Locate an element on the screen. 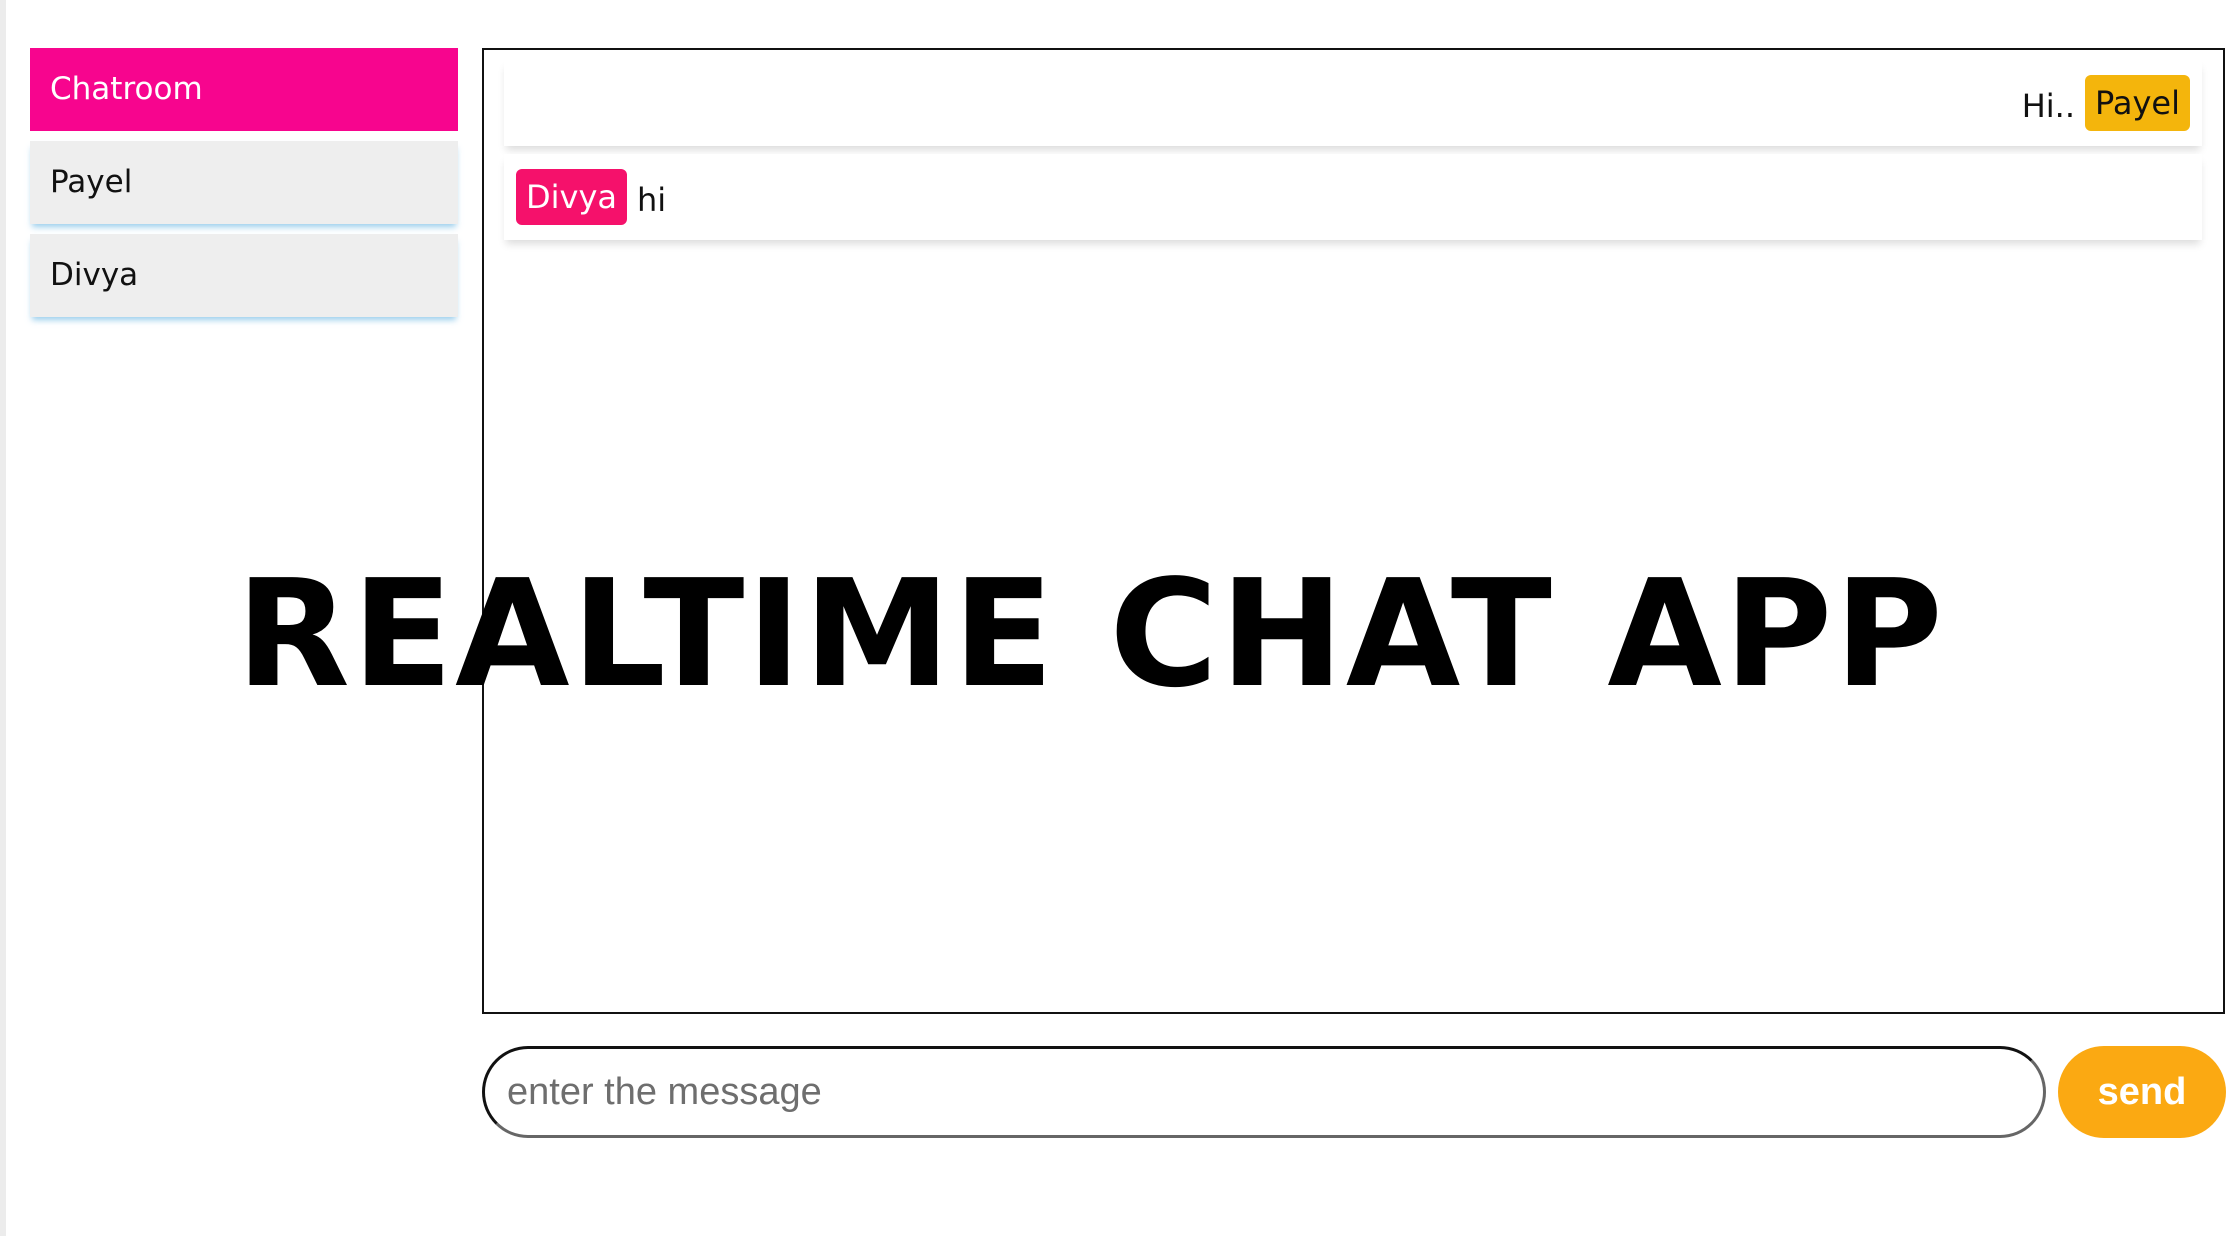 Image resolution: width=2236 pixels, height=1236 pixels. message-row-payel: Hi.. Payel is located at coordinates (1353, 103).